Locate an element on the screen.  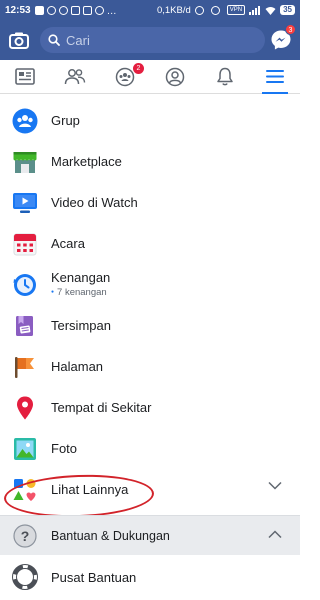
friends-icon is located at coordinates (75, 77).